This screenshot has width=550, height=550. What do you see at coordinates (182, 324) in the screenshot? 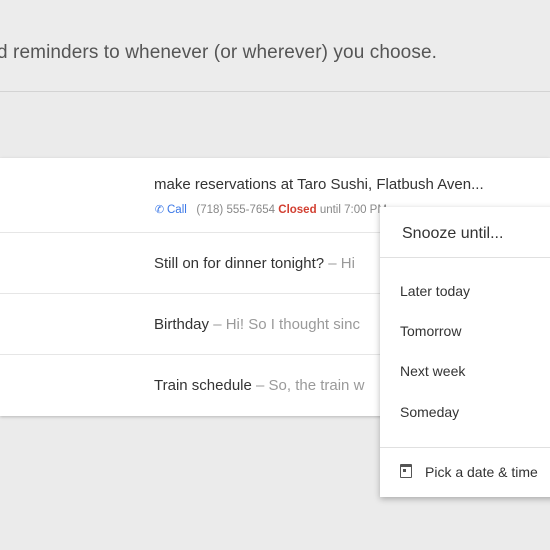
I see `message-subject: Birthday` at bounding box center [182, 324].